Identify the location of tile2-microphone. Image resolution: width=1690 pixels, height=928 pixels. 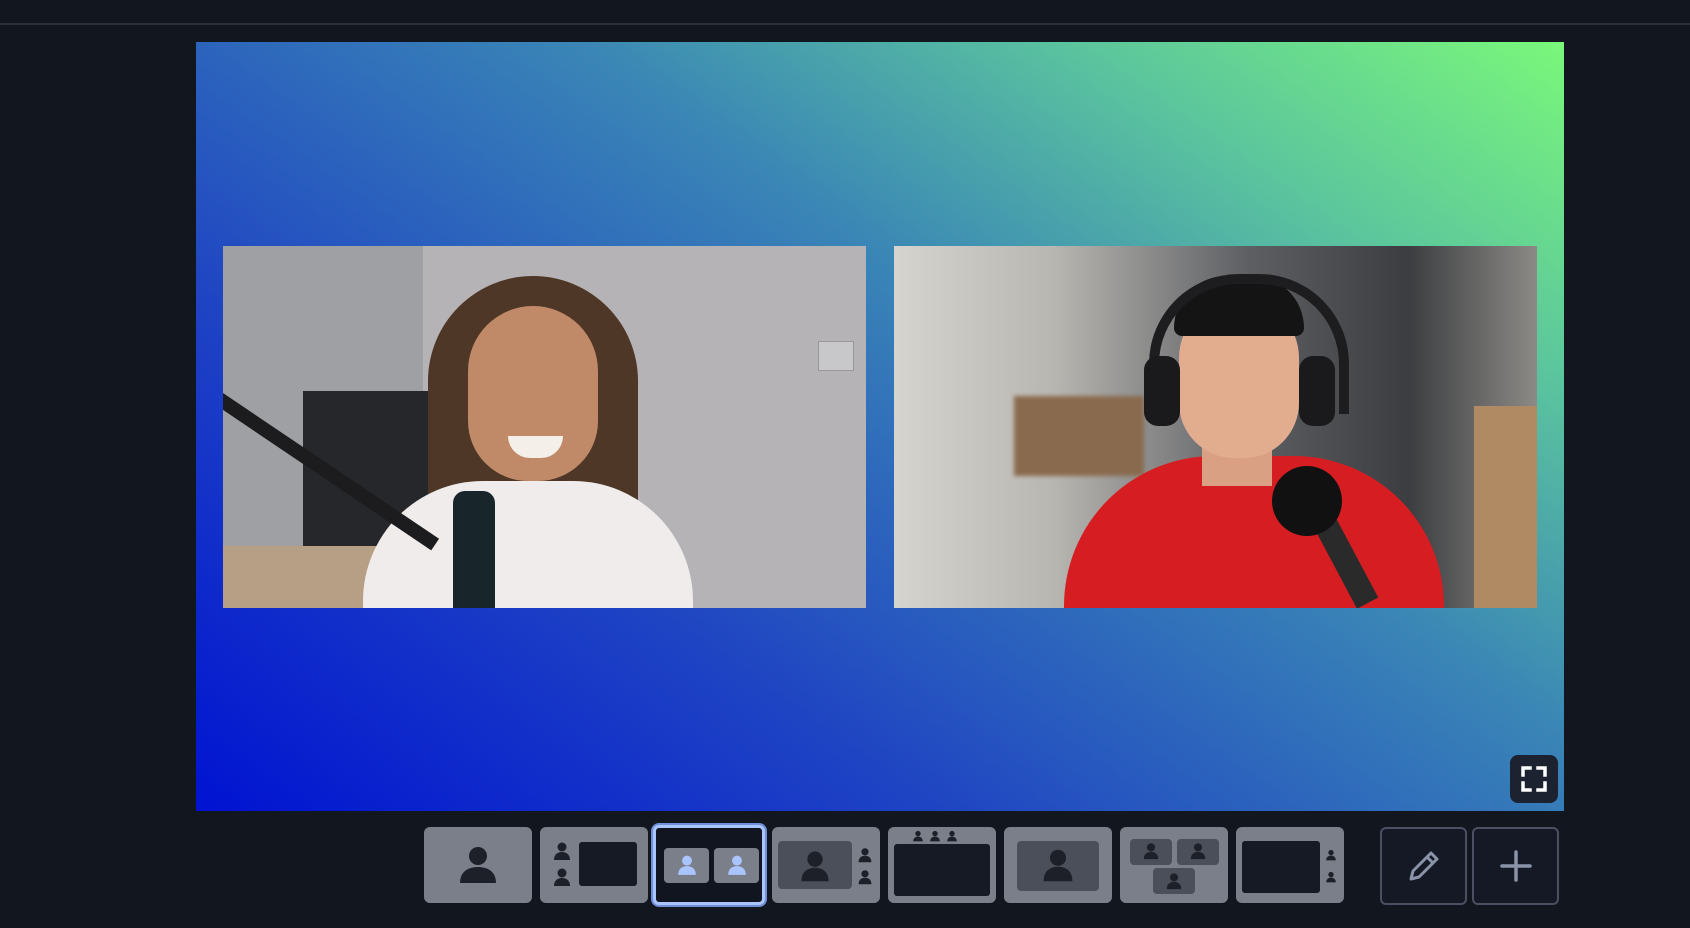
(1307, 501).